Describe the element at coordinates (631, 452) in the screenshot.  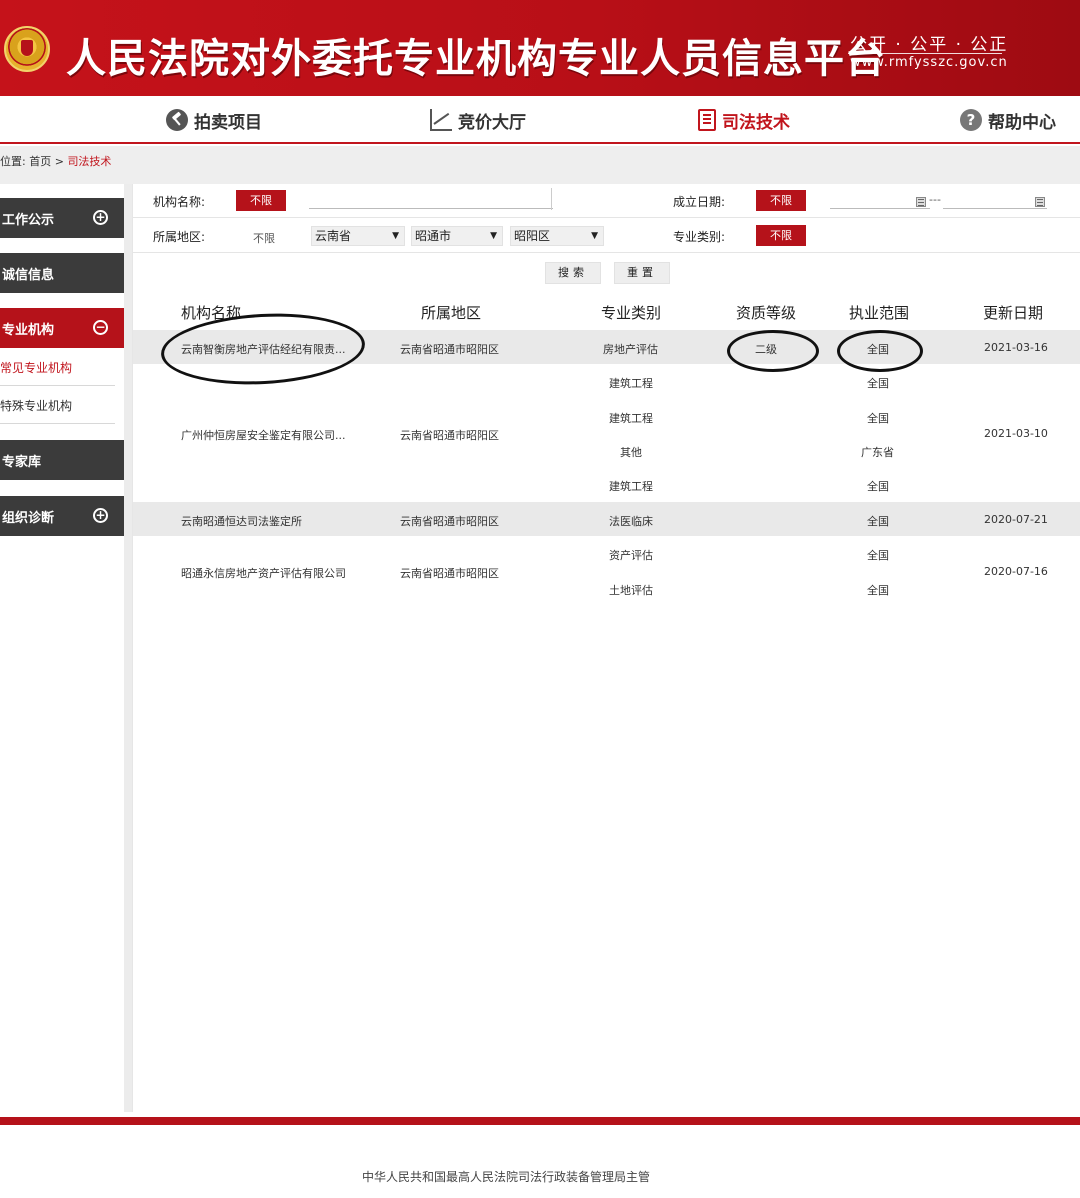
I see `cell-category: 其他` at that location.